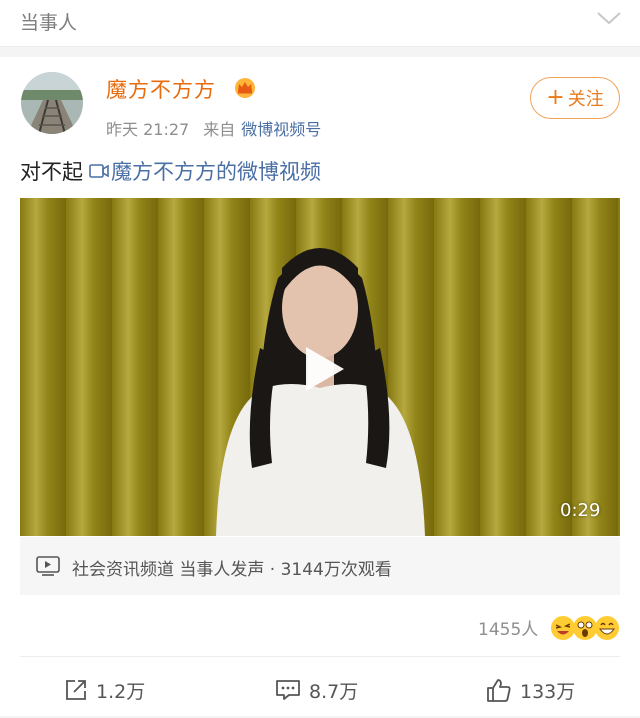 This screenshot has height=718, width=640. I want to click on follow-button: + 关注, so click(575, 98).